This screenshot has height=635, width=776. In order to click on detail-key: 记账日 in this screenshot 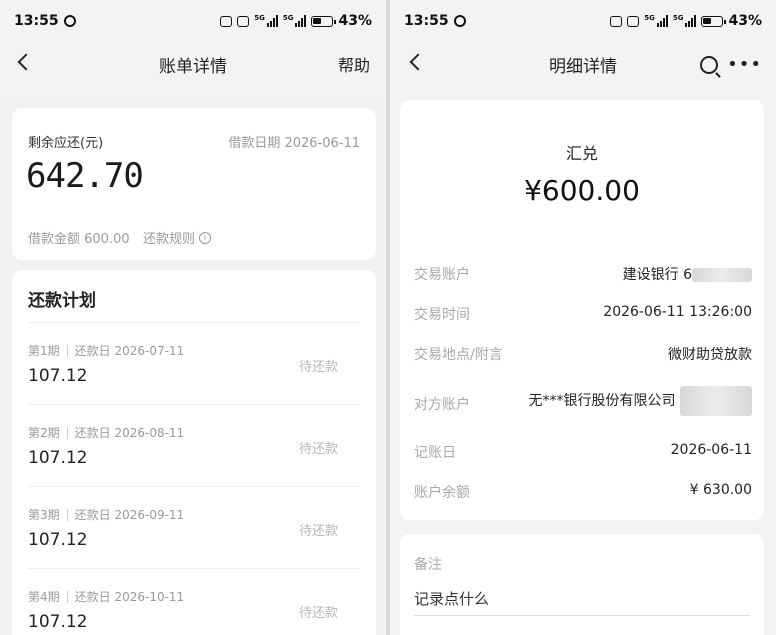, I will do `click(435, 453)`.